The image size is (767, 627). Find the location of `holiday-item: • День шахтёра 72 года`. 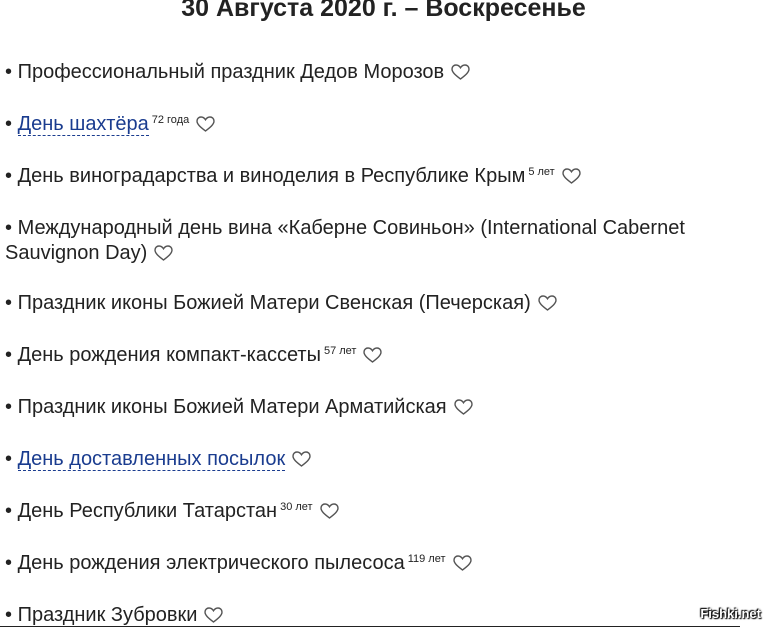

holiday-item: • День шахтёра 72 года is located at coordinates (377, 124).